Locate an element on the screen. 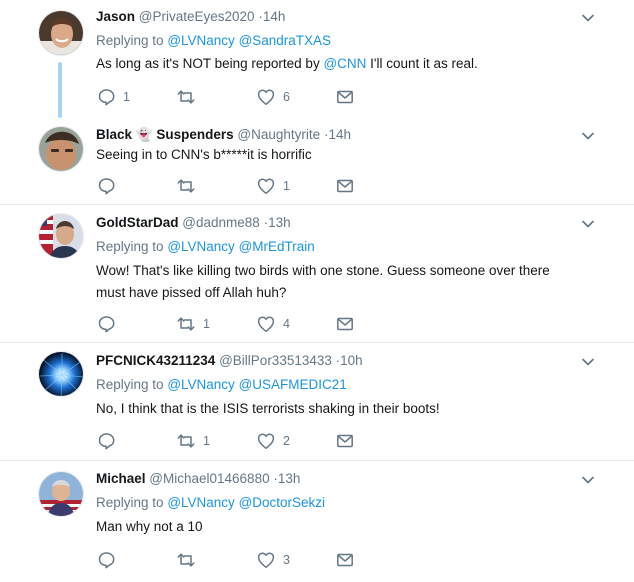 The height and width of the screenshot is (582, 634). like-count: 3 is located at coordinates (286, 560).